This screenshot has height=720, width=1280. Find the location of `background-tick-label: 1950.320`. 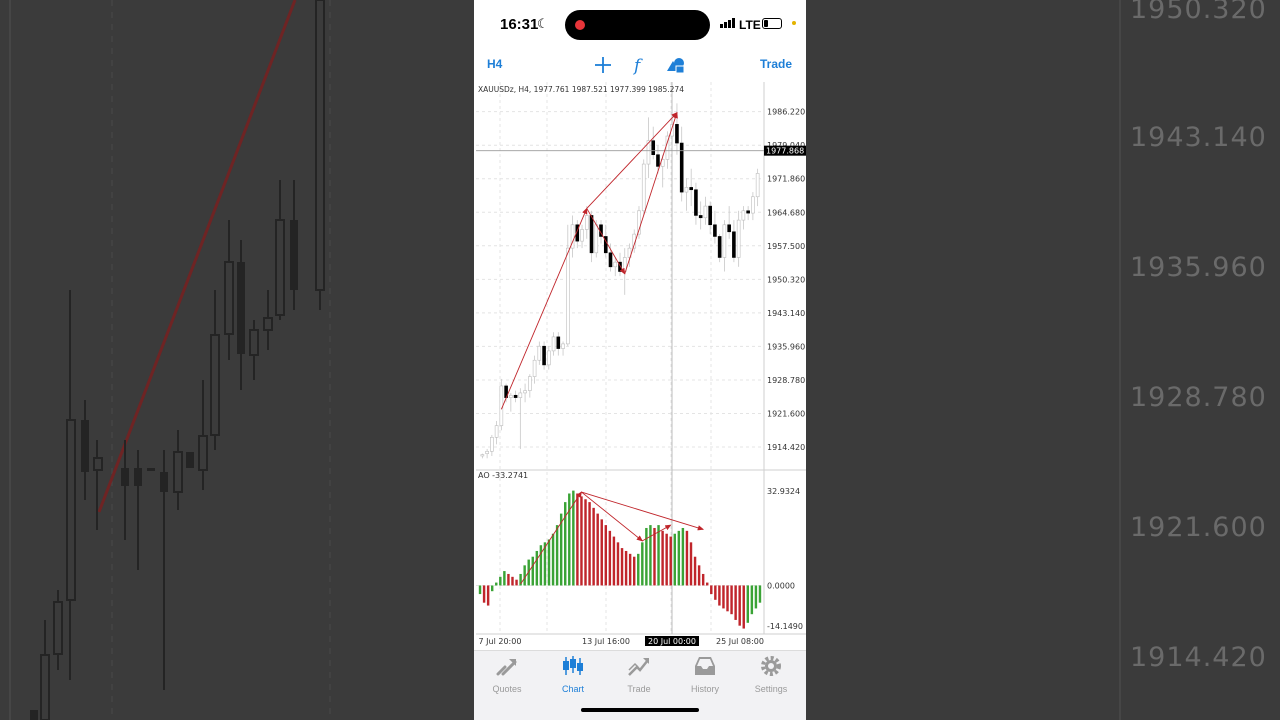

background-tick-label: 1950.320 is located at coordinates (1198, 12).